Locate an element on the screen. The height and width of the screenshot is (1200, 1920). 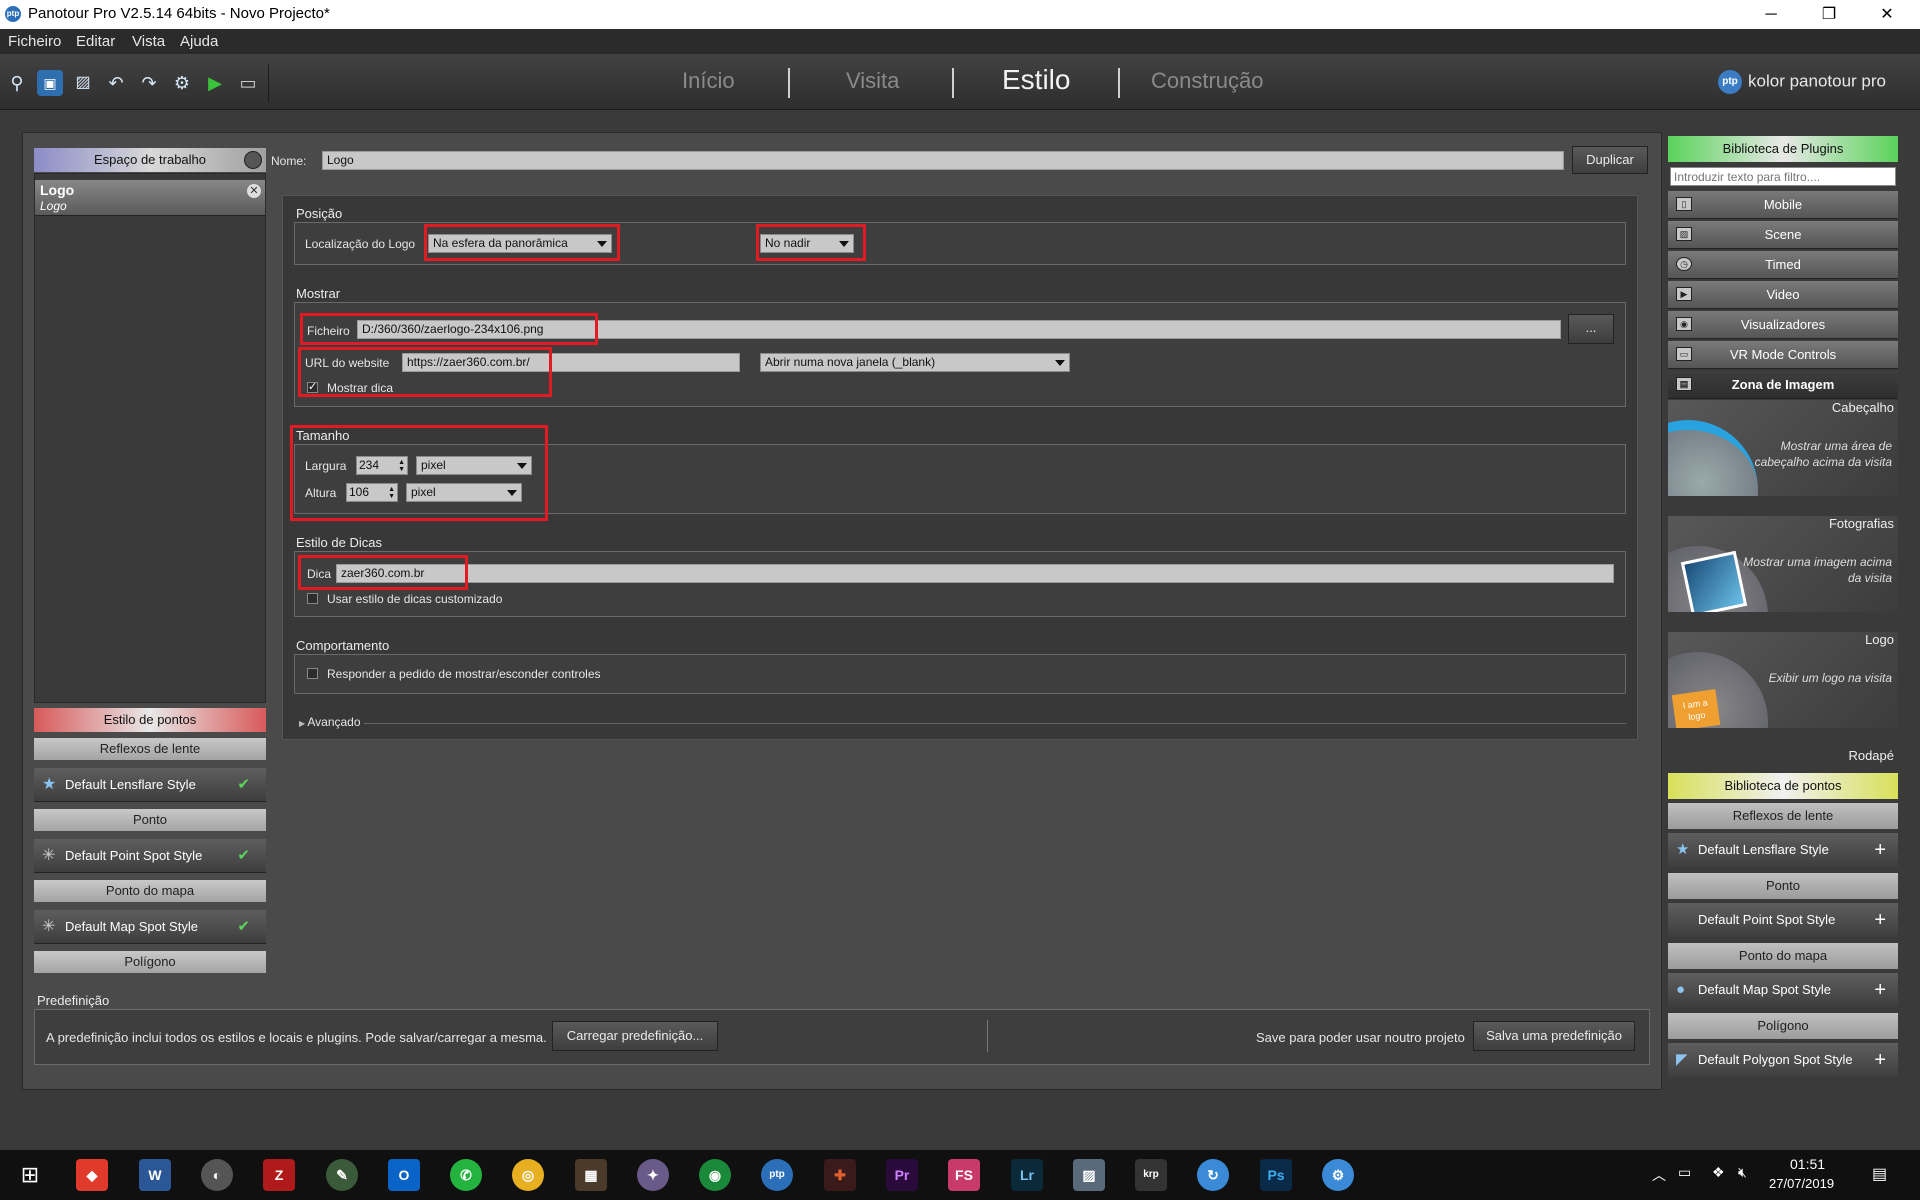
image-icon: ▨ is located at coordinates (1684, 234).